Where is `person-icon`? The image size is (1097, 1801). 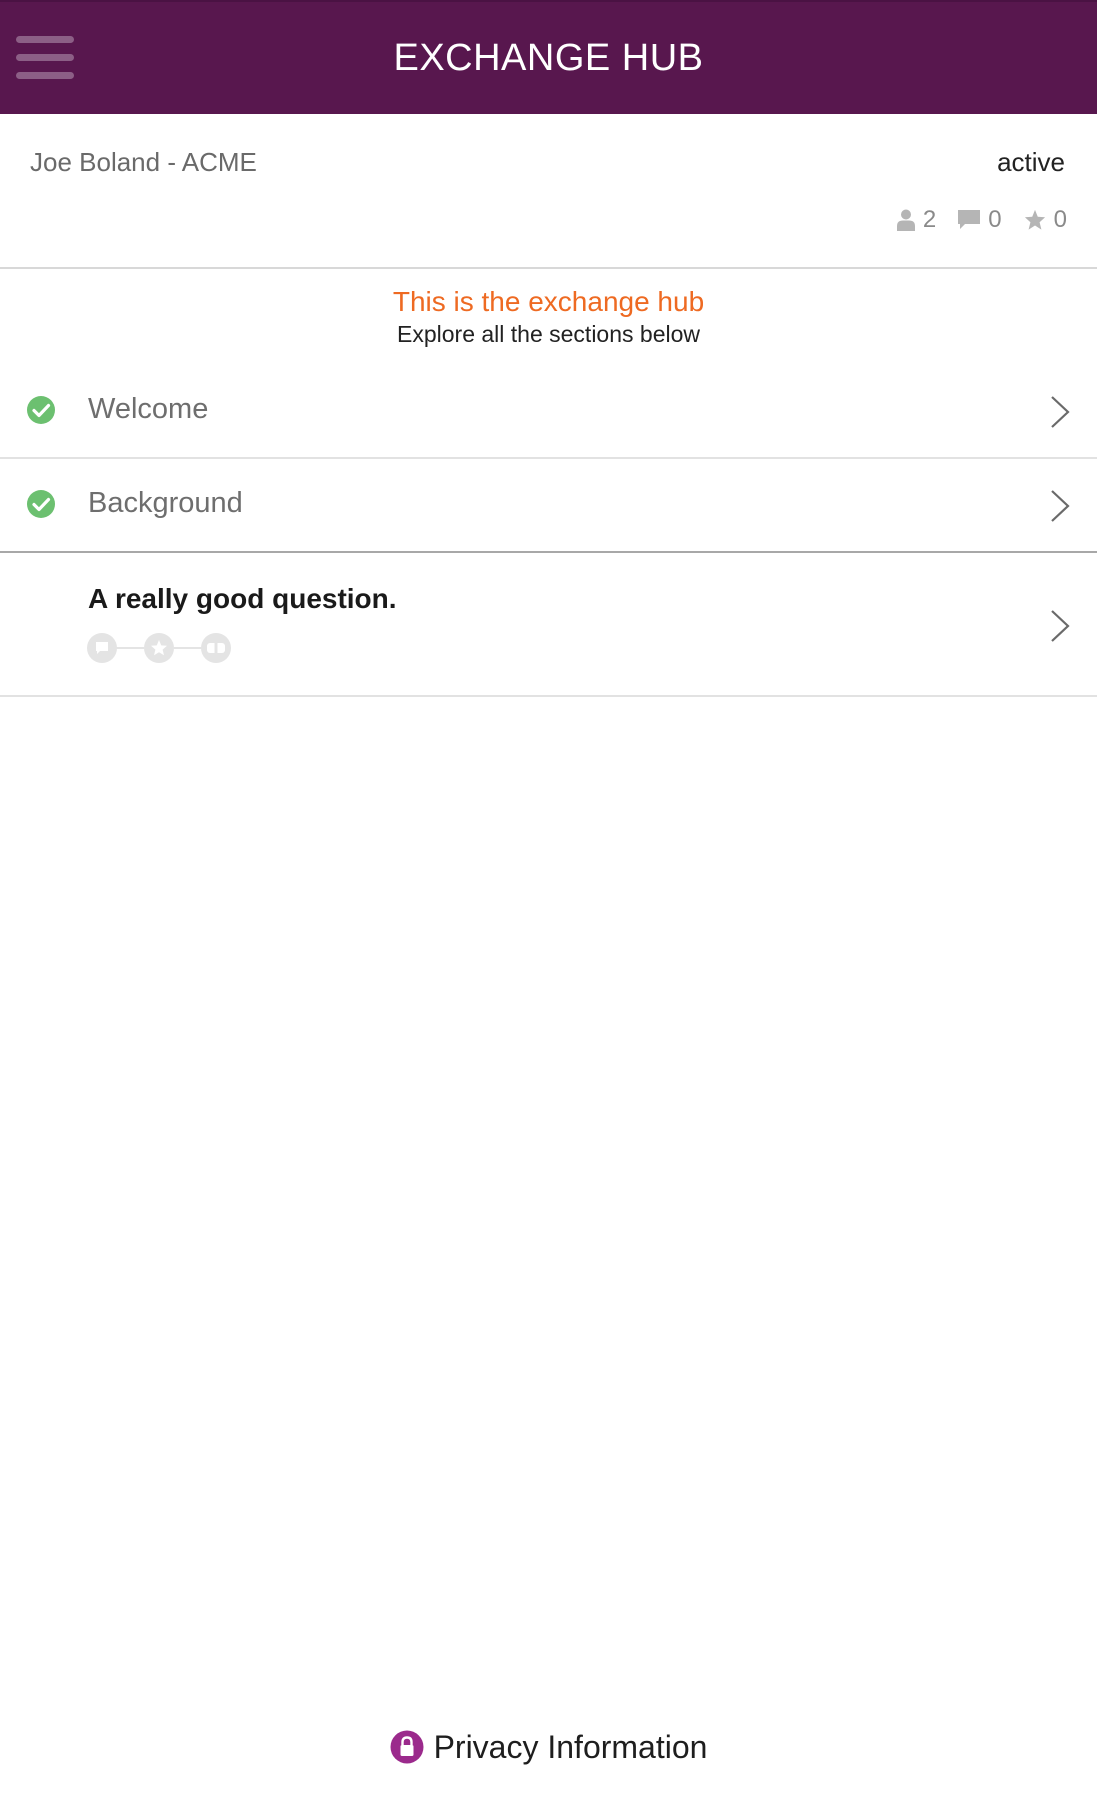
person-icon is located at coordinates (905, 220).